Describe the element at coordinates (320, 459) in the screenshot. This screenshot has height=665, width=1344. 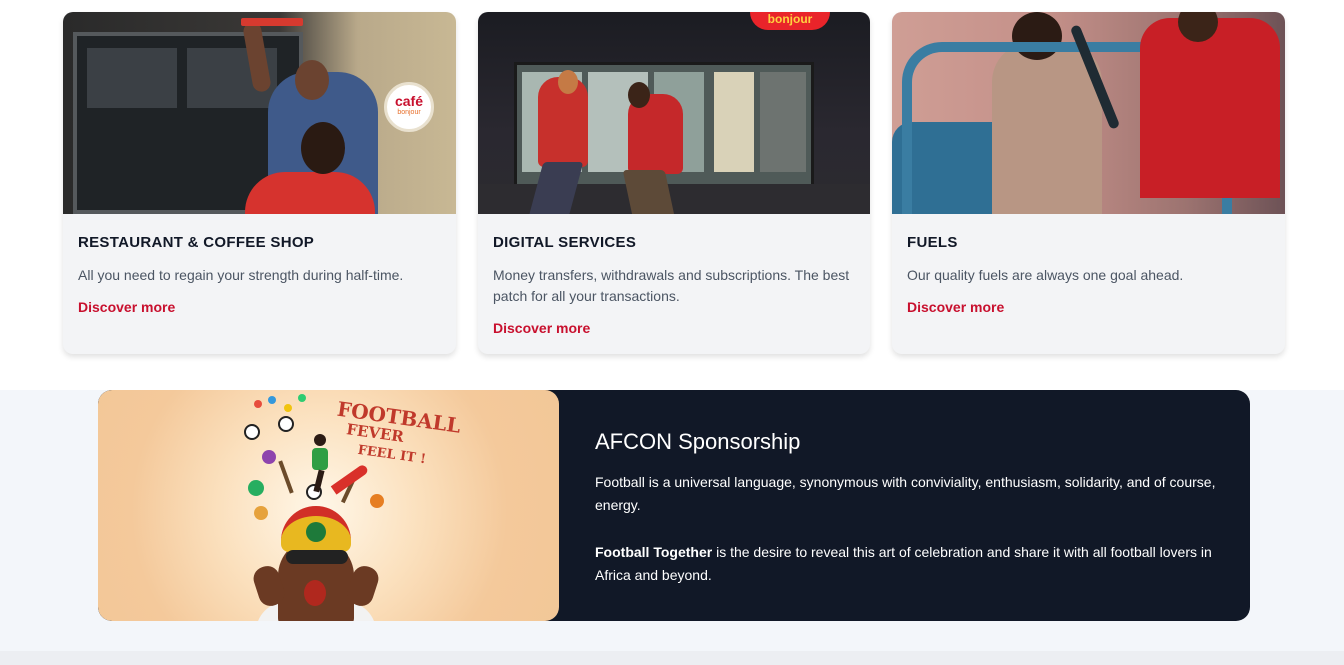
I see `player-figure` at that location.